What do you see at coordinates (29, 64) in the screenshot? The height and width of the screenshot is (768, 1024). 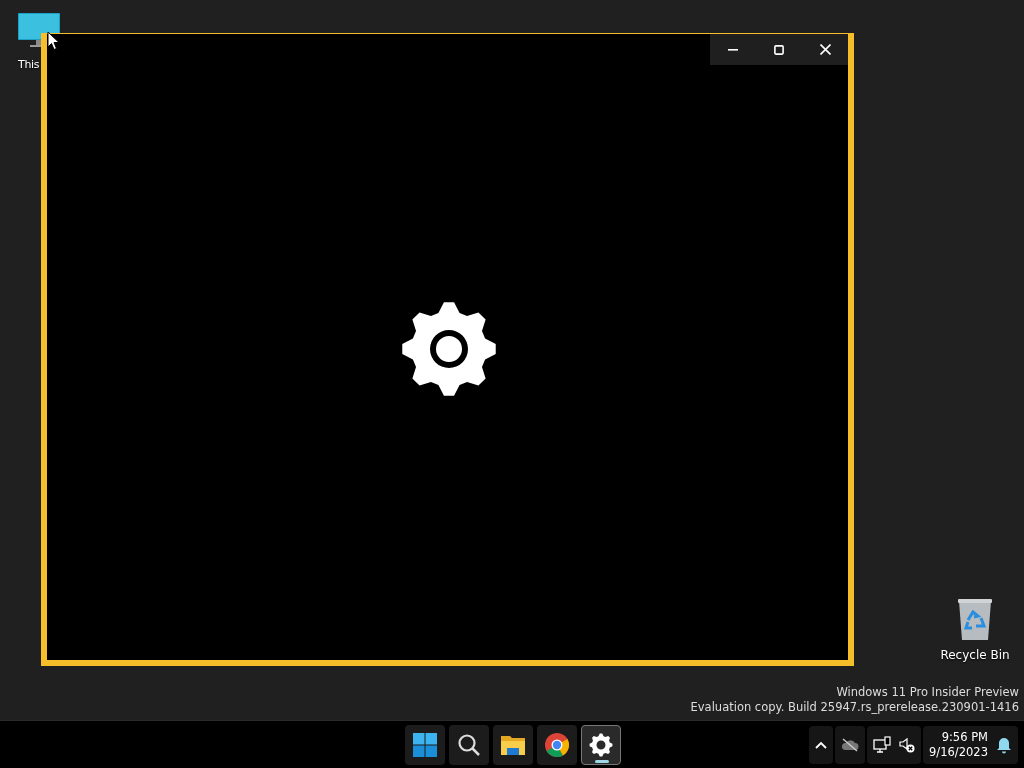 I see `desktop-icon-label: This` at bounding box center [29, 64].